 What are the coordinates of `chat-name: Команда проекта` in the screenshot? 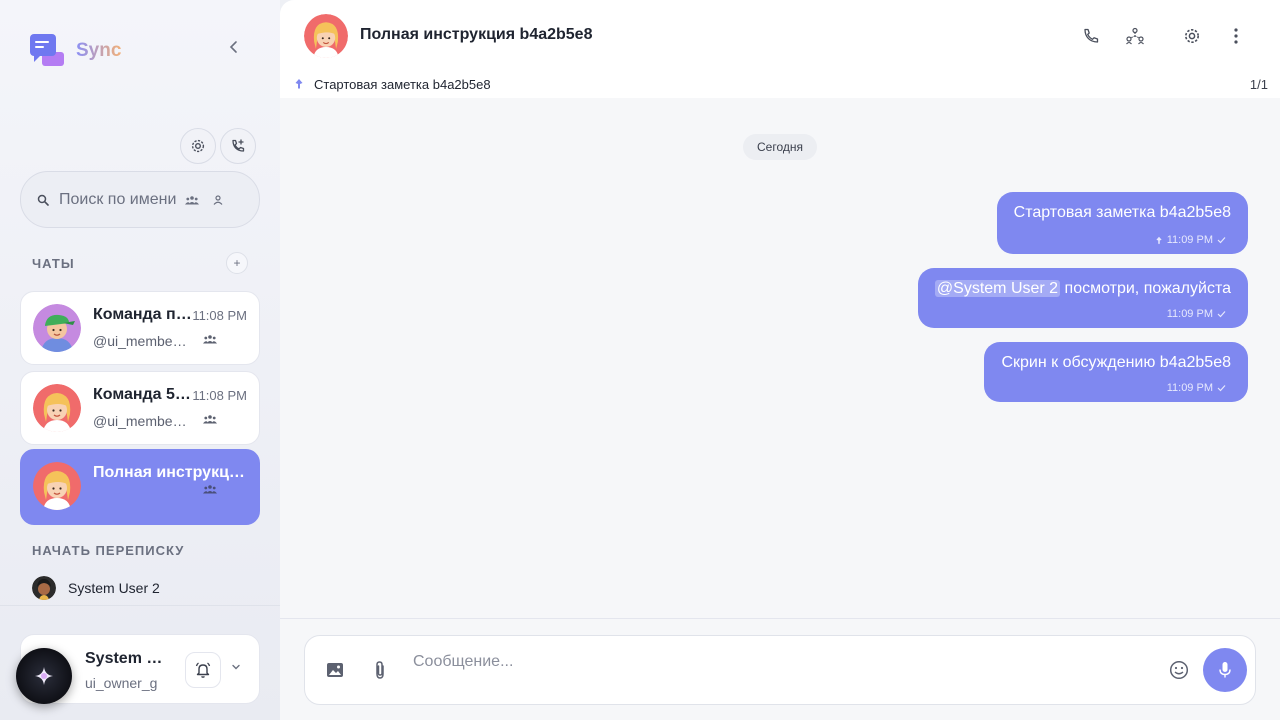 It's located at (143, 314).